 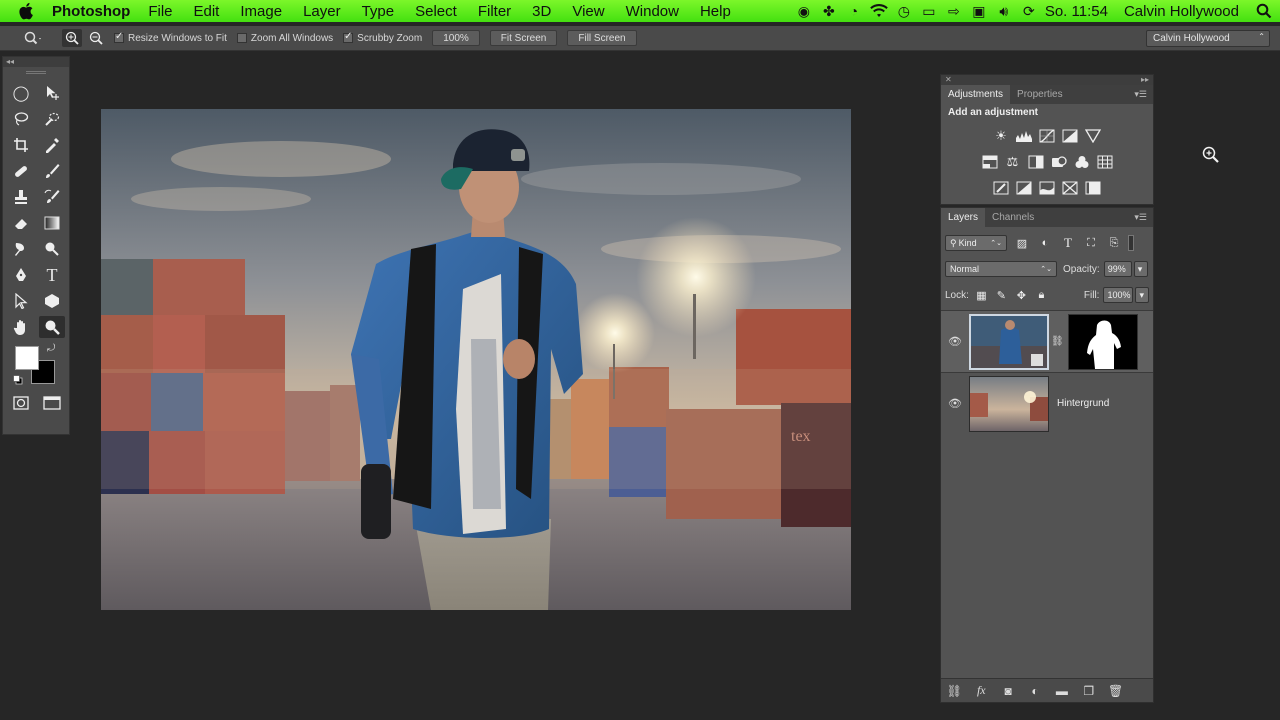 I want to click on tab-layers: Layers, so click(x=963, y=217).